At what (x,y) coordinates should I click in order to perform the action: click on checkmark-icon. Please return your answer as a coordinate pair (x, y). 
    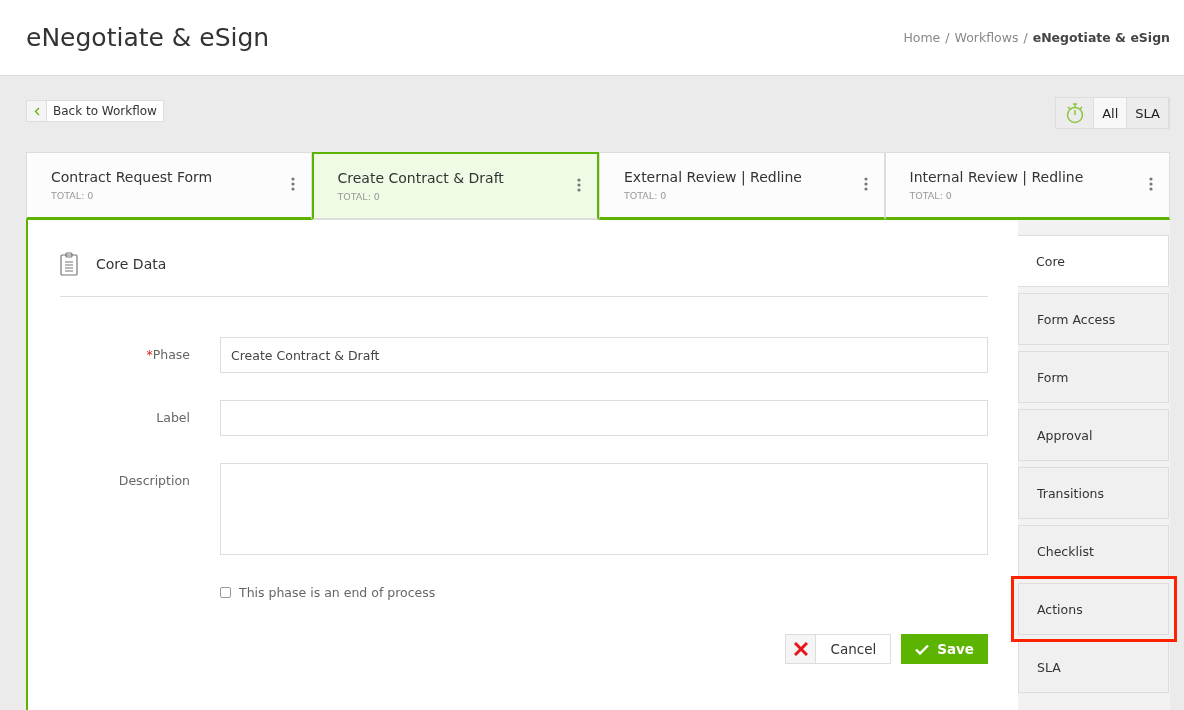
    Looking at the image, I should click on (922, 649).